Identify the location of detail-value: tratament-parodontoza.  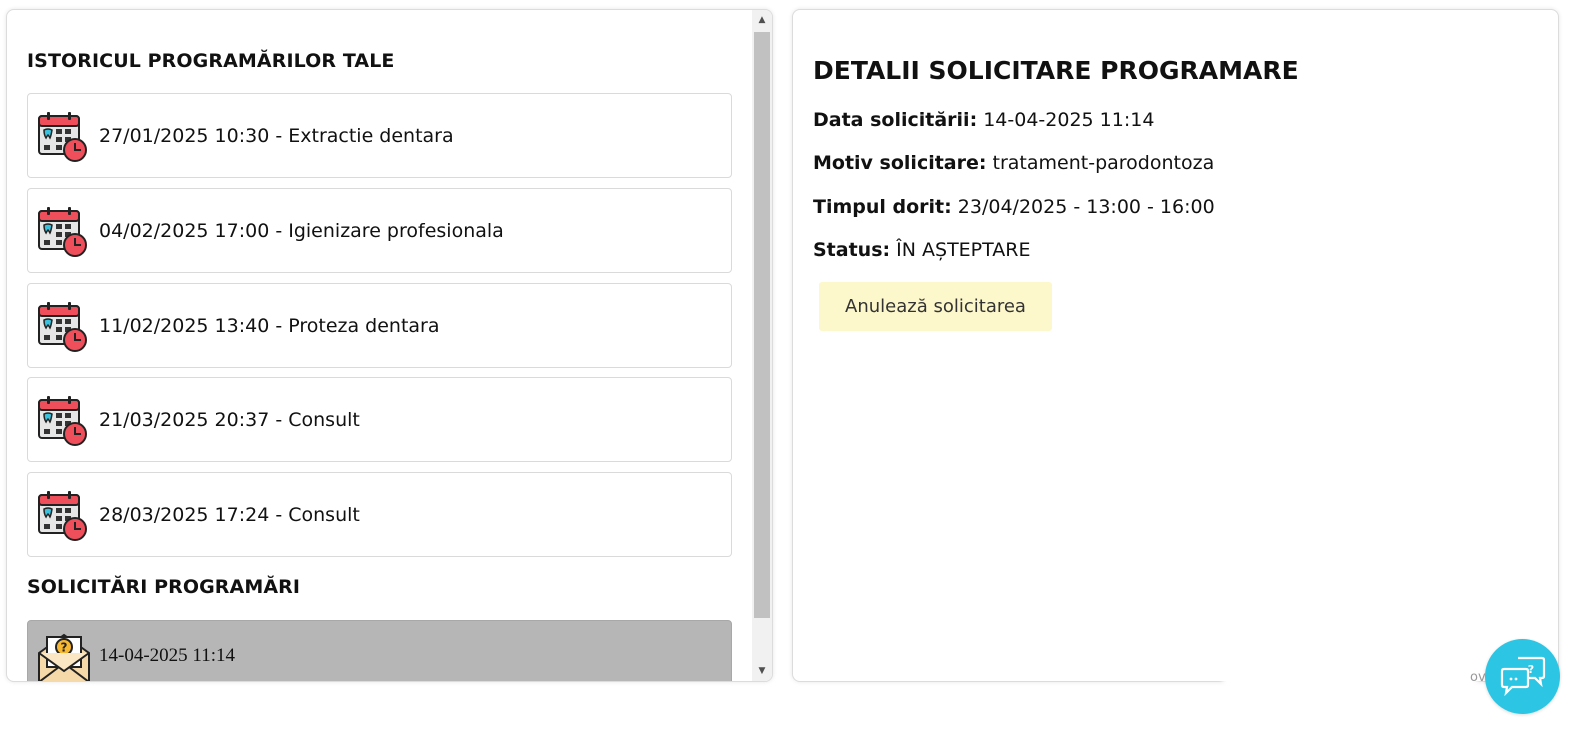
(1103, 163).